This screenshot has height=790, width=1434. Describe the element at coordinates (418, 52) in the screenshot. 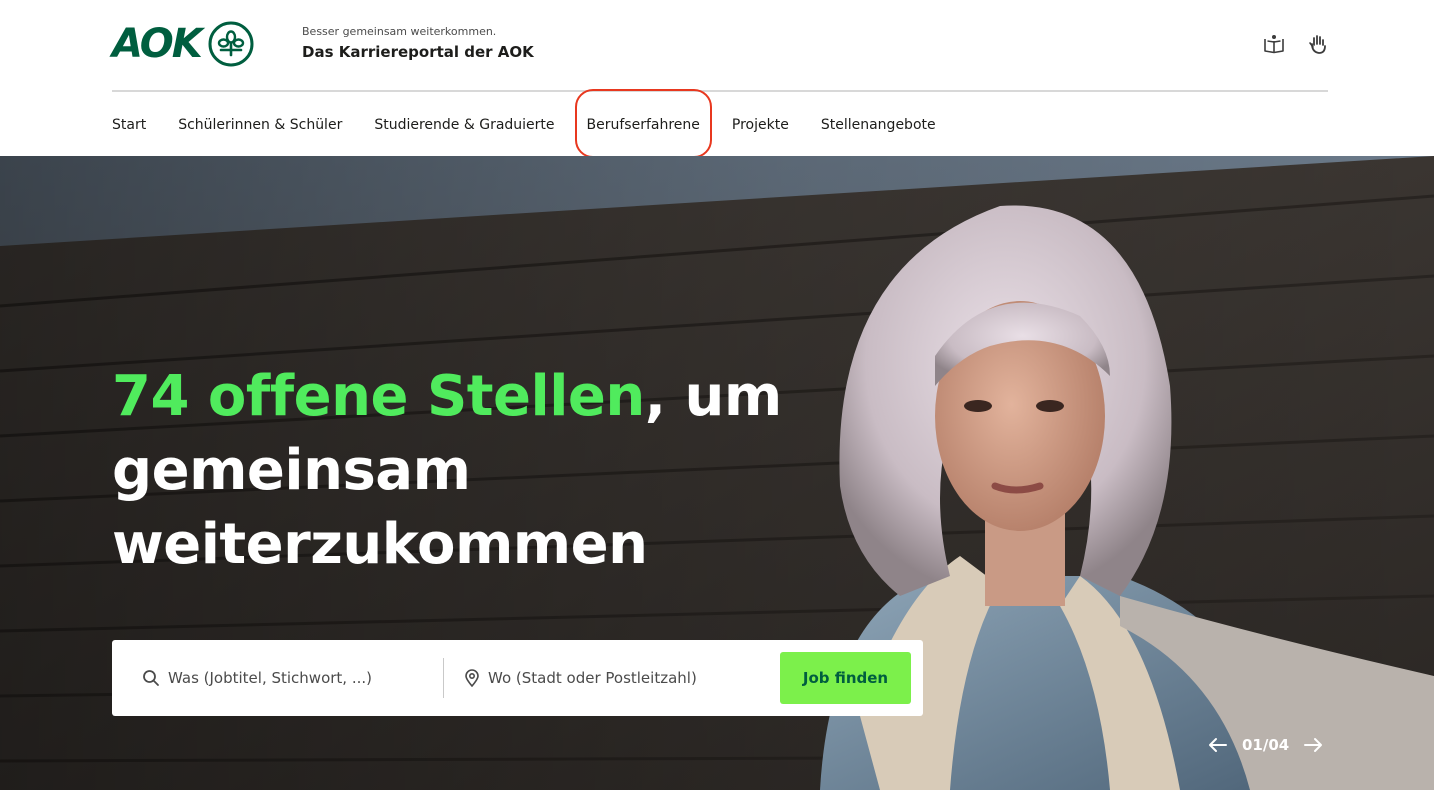

I see `tagline-portal-name: Das Karriereportal der AOK` at that location.